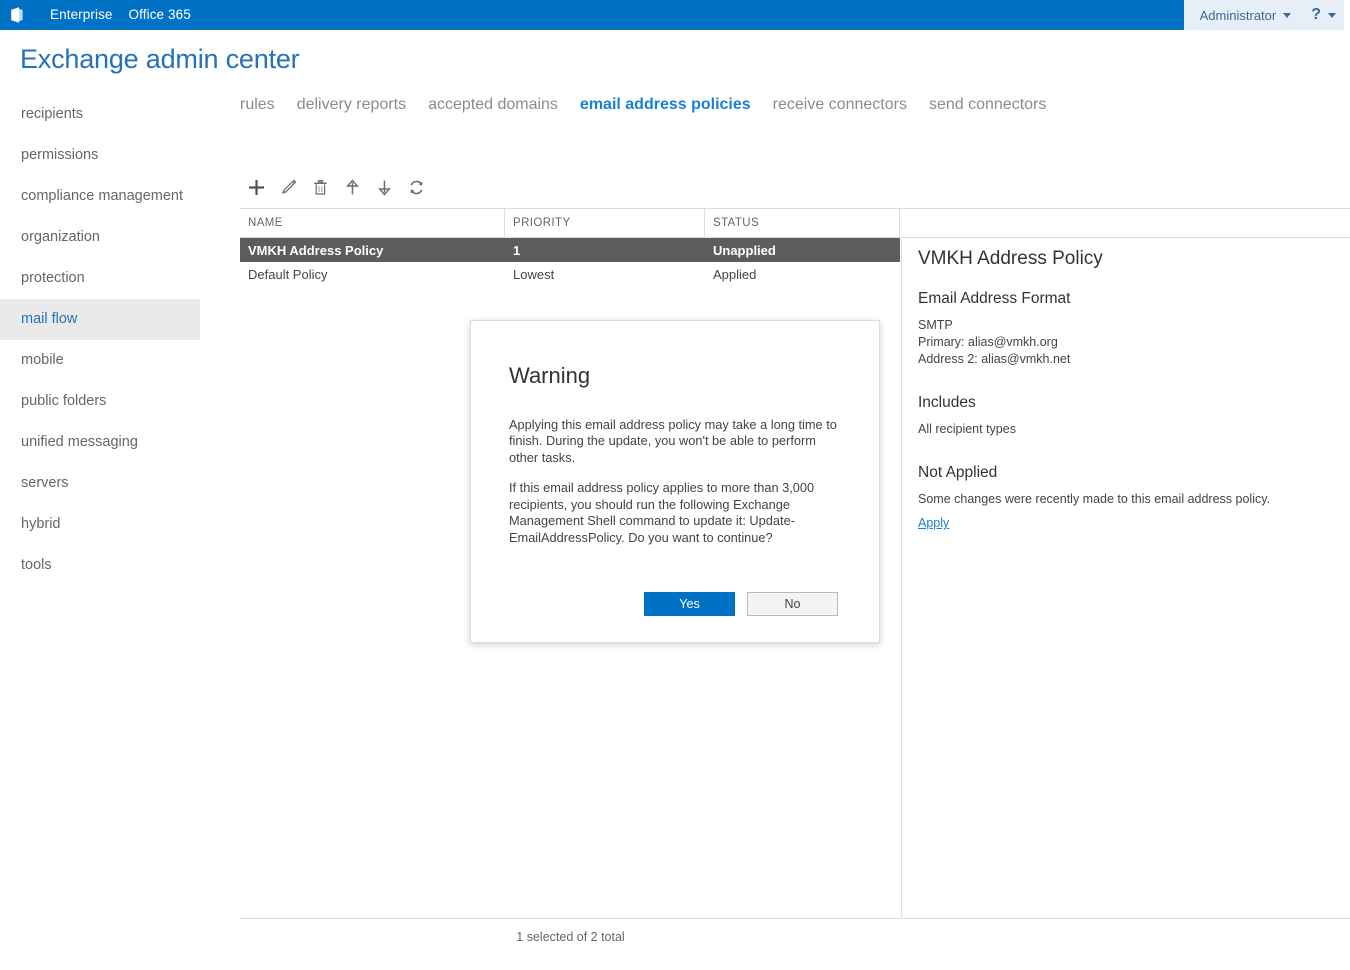 This screenshot has height=970, width=1350. Describe the element at coordinates (570, 937) in the screenshot. I see `selection-count-label: 1 selected of 2 total` at that location.